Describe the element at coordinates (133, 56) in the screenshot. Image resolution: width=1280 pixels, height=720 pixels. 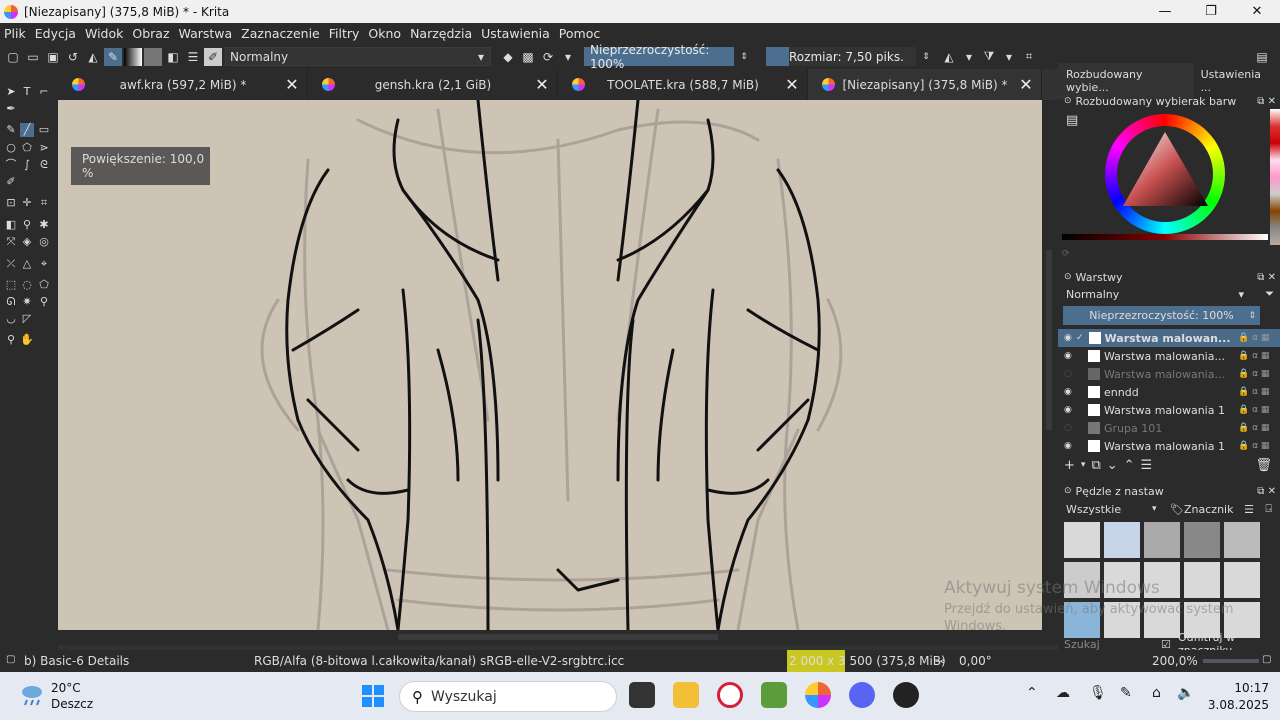
I see `gradient-icon` at that location.